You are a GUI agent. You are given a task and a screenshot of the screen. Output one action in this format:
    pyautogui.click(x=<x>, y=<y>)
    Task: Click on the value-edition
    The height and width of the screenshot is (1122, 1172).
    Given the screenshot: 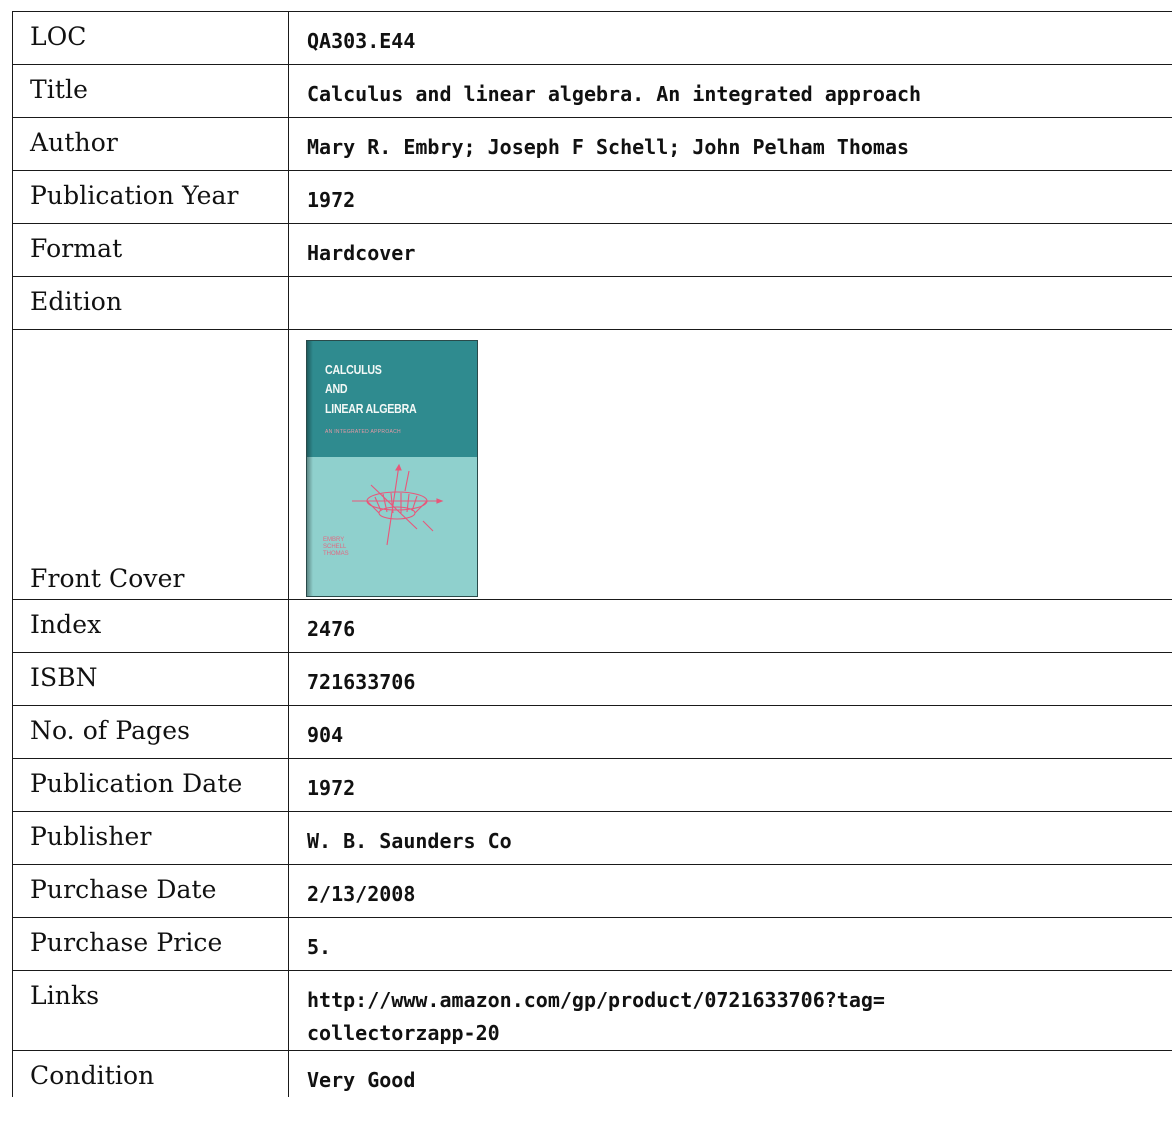 What is the action you would take?
    pyautogui.click(x=730, y=303)
    